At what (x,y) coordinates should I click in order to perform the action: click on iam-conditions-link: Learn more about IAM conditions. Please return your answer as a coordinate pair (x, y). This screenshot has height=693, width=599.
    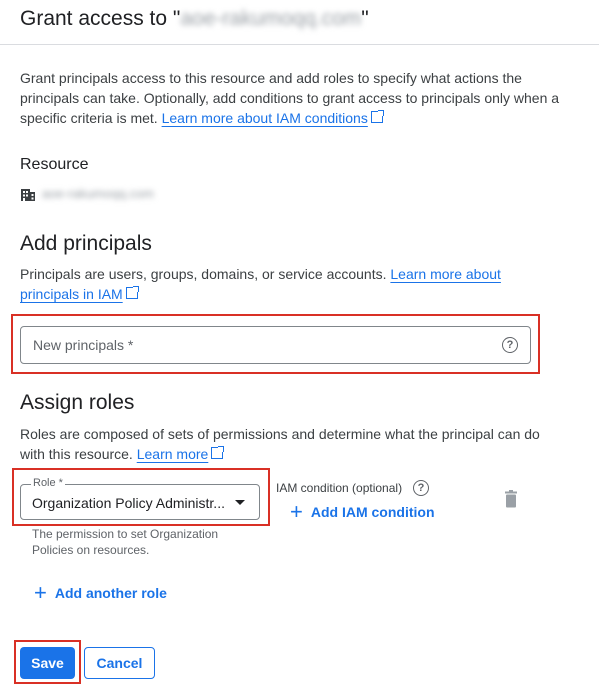
    Looking at the image, I should click on (265, 118).